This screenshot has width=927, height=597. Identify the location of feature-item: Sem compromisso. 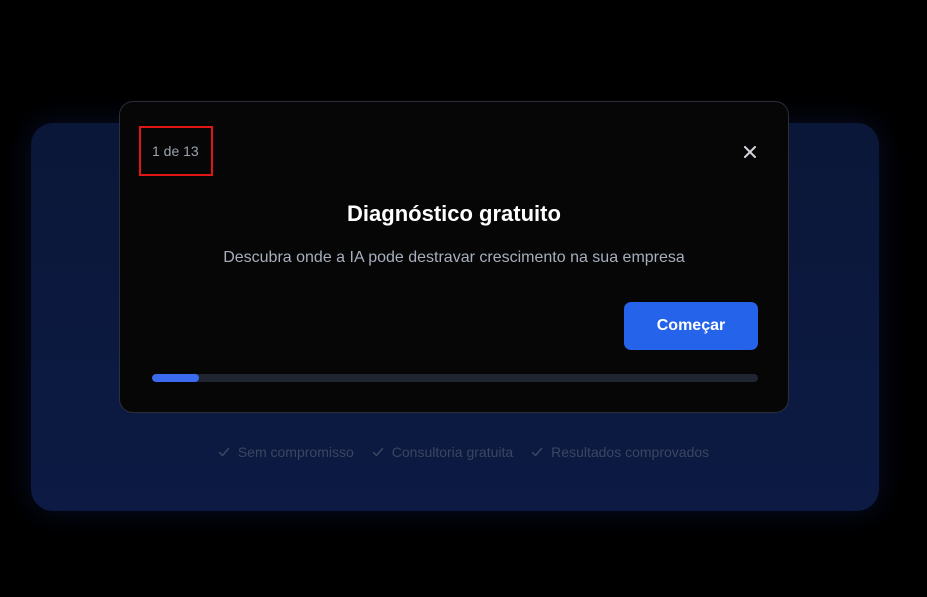
(286, 452).